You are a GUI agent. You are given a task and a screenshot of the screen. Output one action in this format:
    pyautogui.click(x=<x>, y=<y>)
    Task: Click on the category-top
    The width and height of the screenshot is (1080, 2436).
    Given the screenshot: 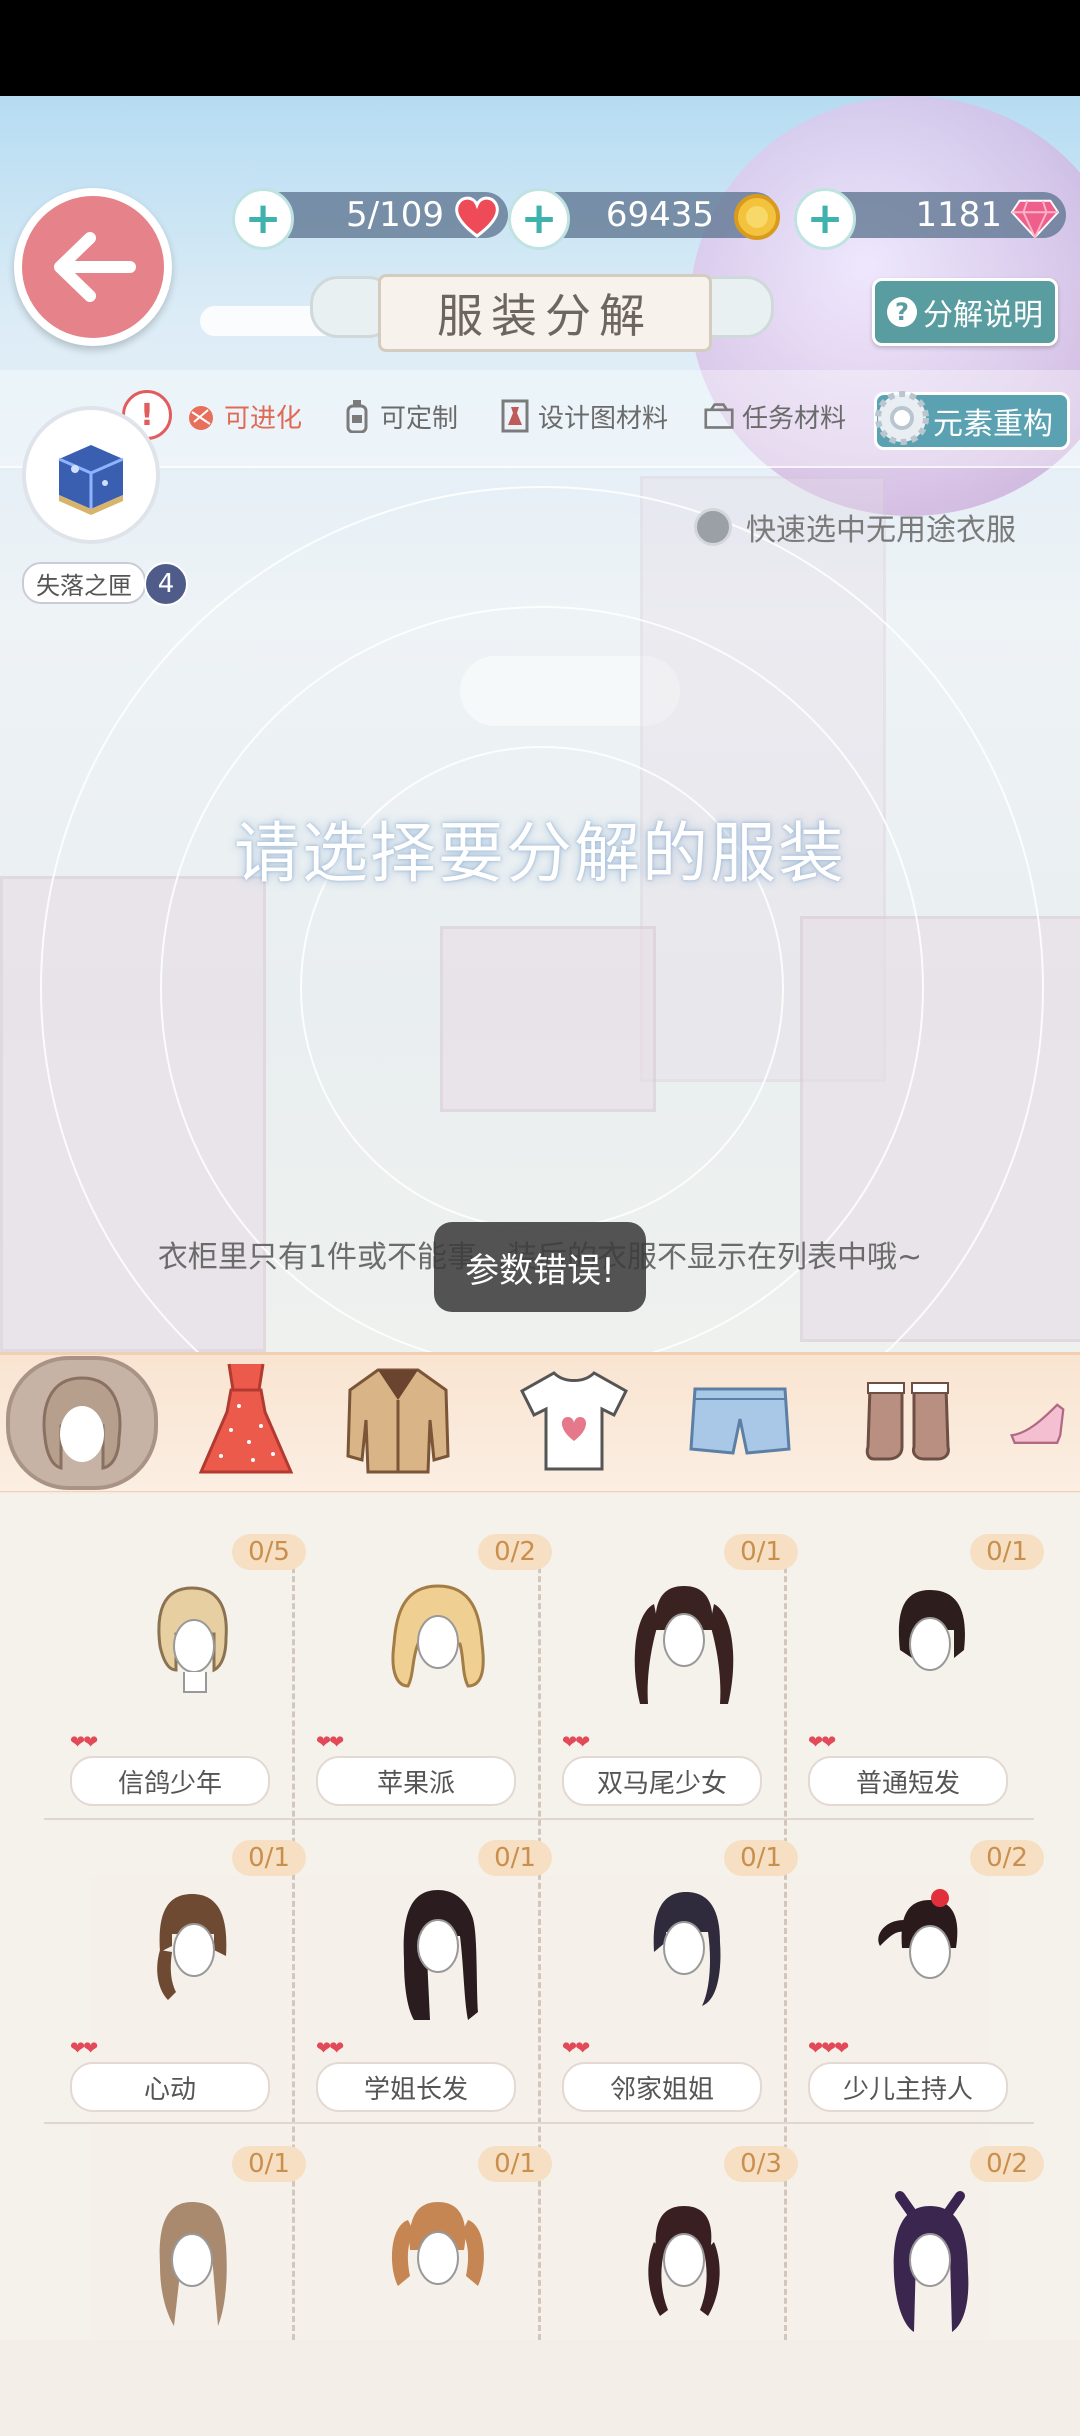 What is the action you would take?
    pyautogui.click(x=574, y=1420)
    